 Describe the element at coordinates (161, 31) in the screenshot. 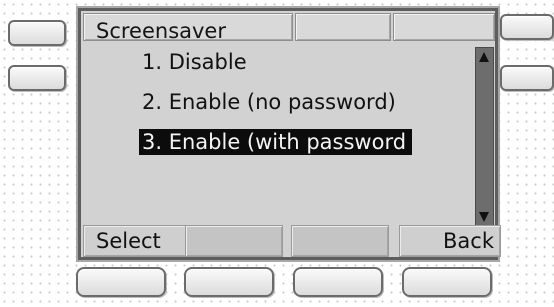

I see `screen-title: Screensaver` at that location.